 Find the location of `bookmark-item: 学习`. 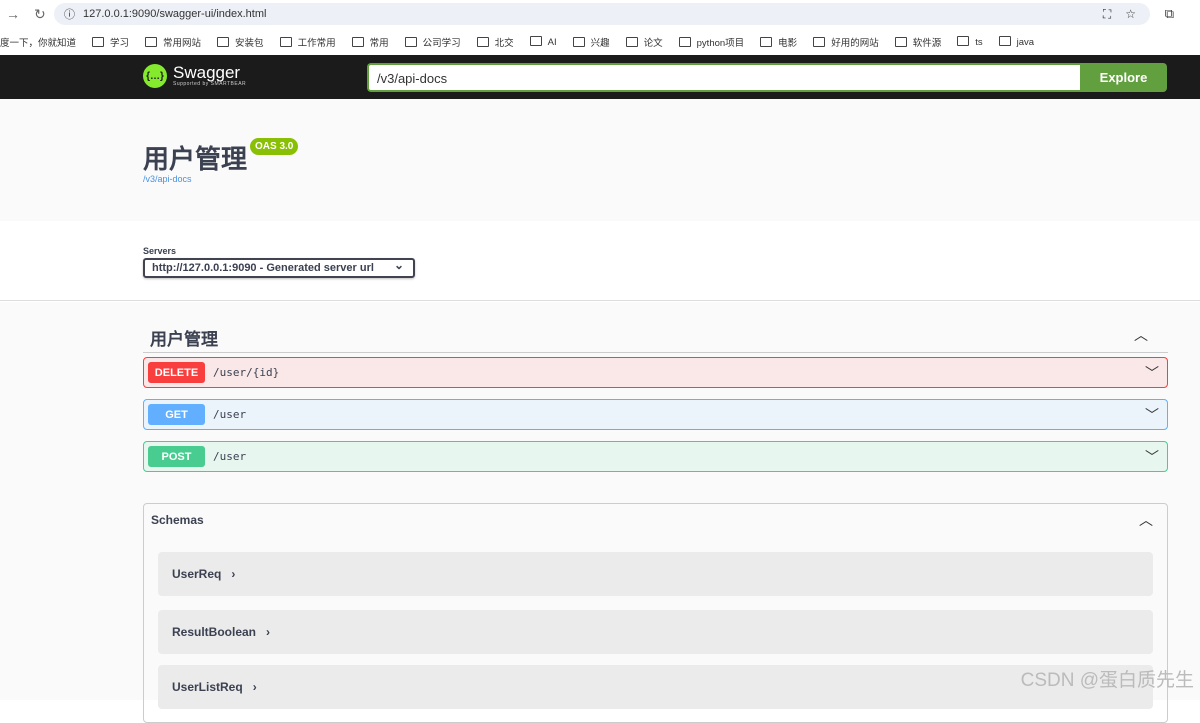

bookmark-item: 学习 is located at coordinates (110, 42).